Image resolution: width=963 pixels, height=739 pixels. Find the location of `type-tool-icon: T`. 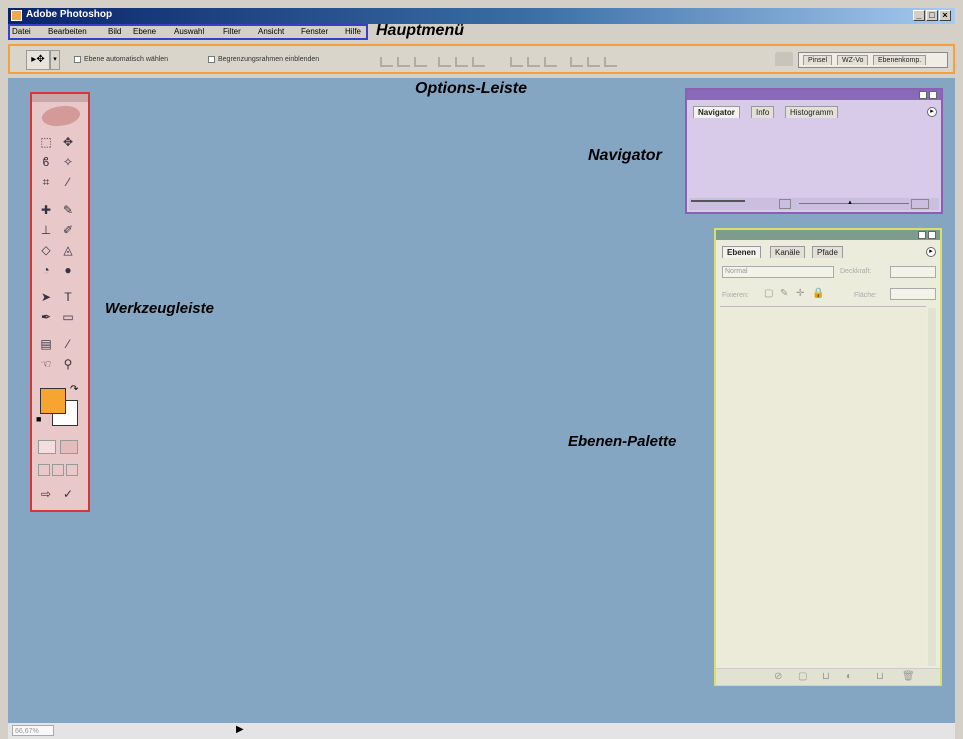

type-tool-icon: T is located at coordinates (68, 297).